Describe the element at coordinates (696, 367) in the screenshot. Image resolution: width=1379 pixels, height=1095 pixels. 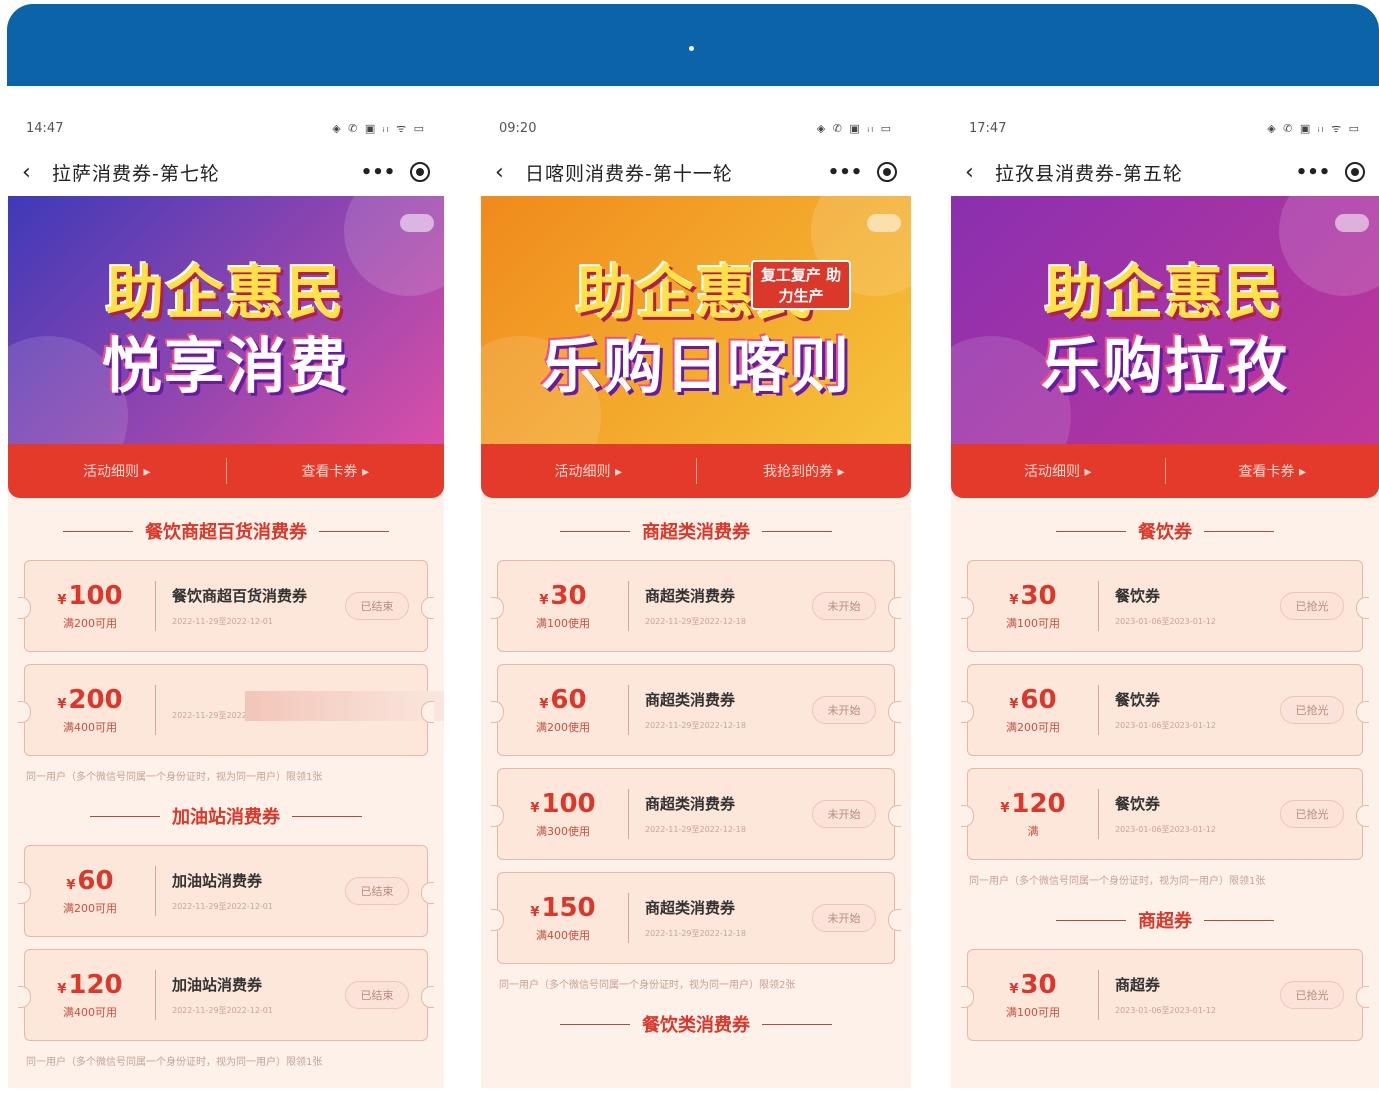
I see `hero-subheadline: 乐购日喀则` at that location.